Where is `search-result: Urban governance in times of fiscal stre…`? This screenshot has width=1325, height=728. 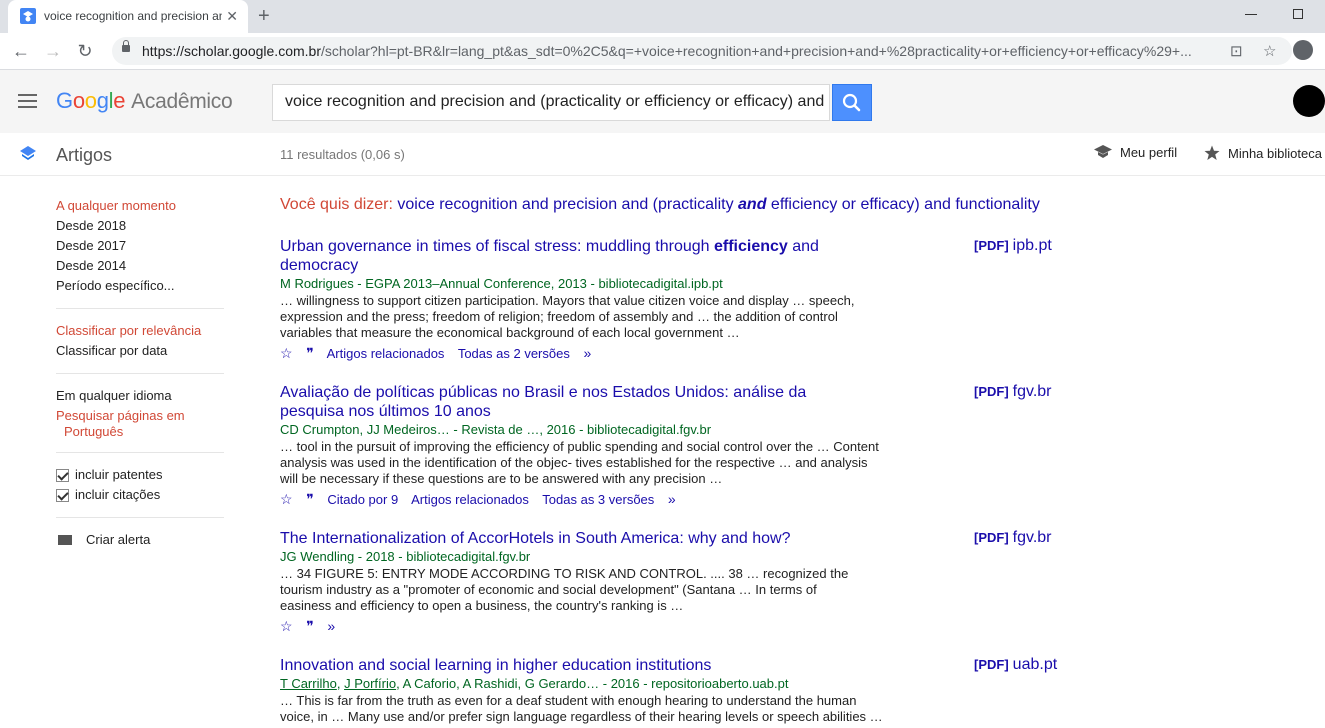 search-result: Urban governance in times of fiscal stre… is located at coordinates (590, 300).